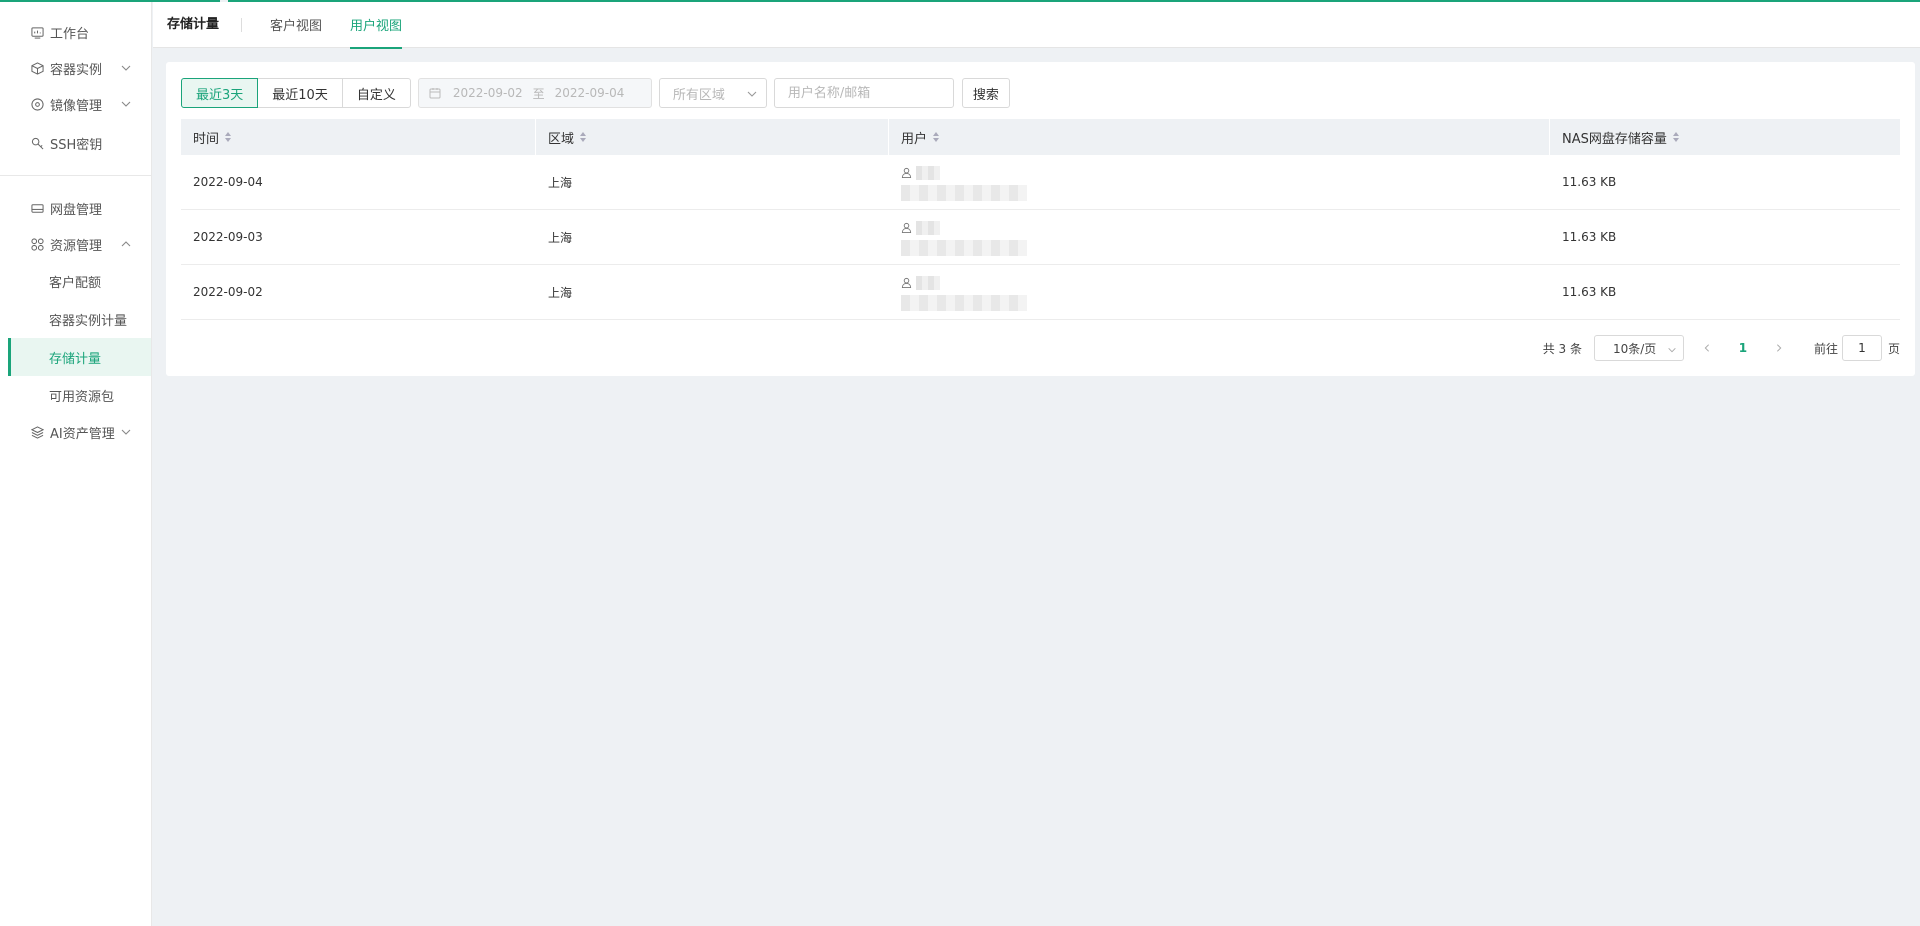 The height and width of the screenshot is (926, 1920). I want to click on page-size-value: 10条/页, so click(1634, 348).